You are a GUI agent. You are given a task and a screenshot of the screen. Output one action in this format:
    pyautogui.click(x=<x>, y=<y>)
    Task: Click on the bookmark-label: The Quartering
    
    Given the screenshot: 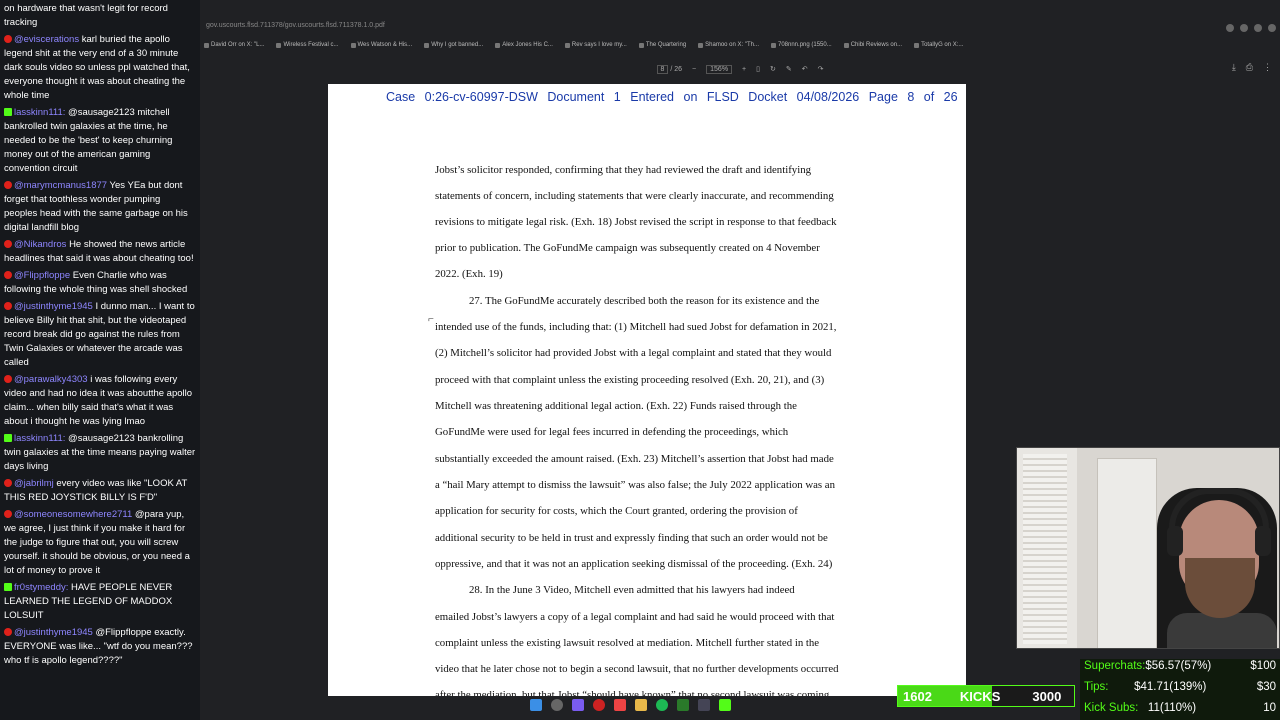 What is the action you would take?
    pyautogui.click(x=666, y=45)
    